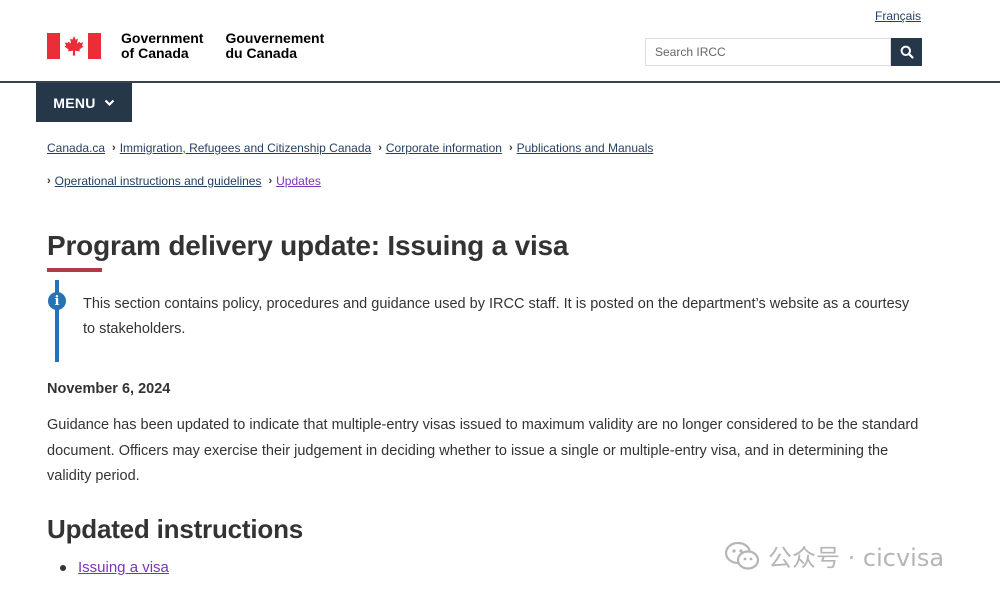 The image size is (1000, 595). What do you see at coordinates (768, 52) in the screenshot?
I see `search-input` at bounding box center [768, 52].